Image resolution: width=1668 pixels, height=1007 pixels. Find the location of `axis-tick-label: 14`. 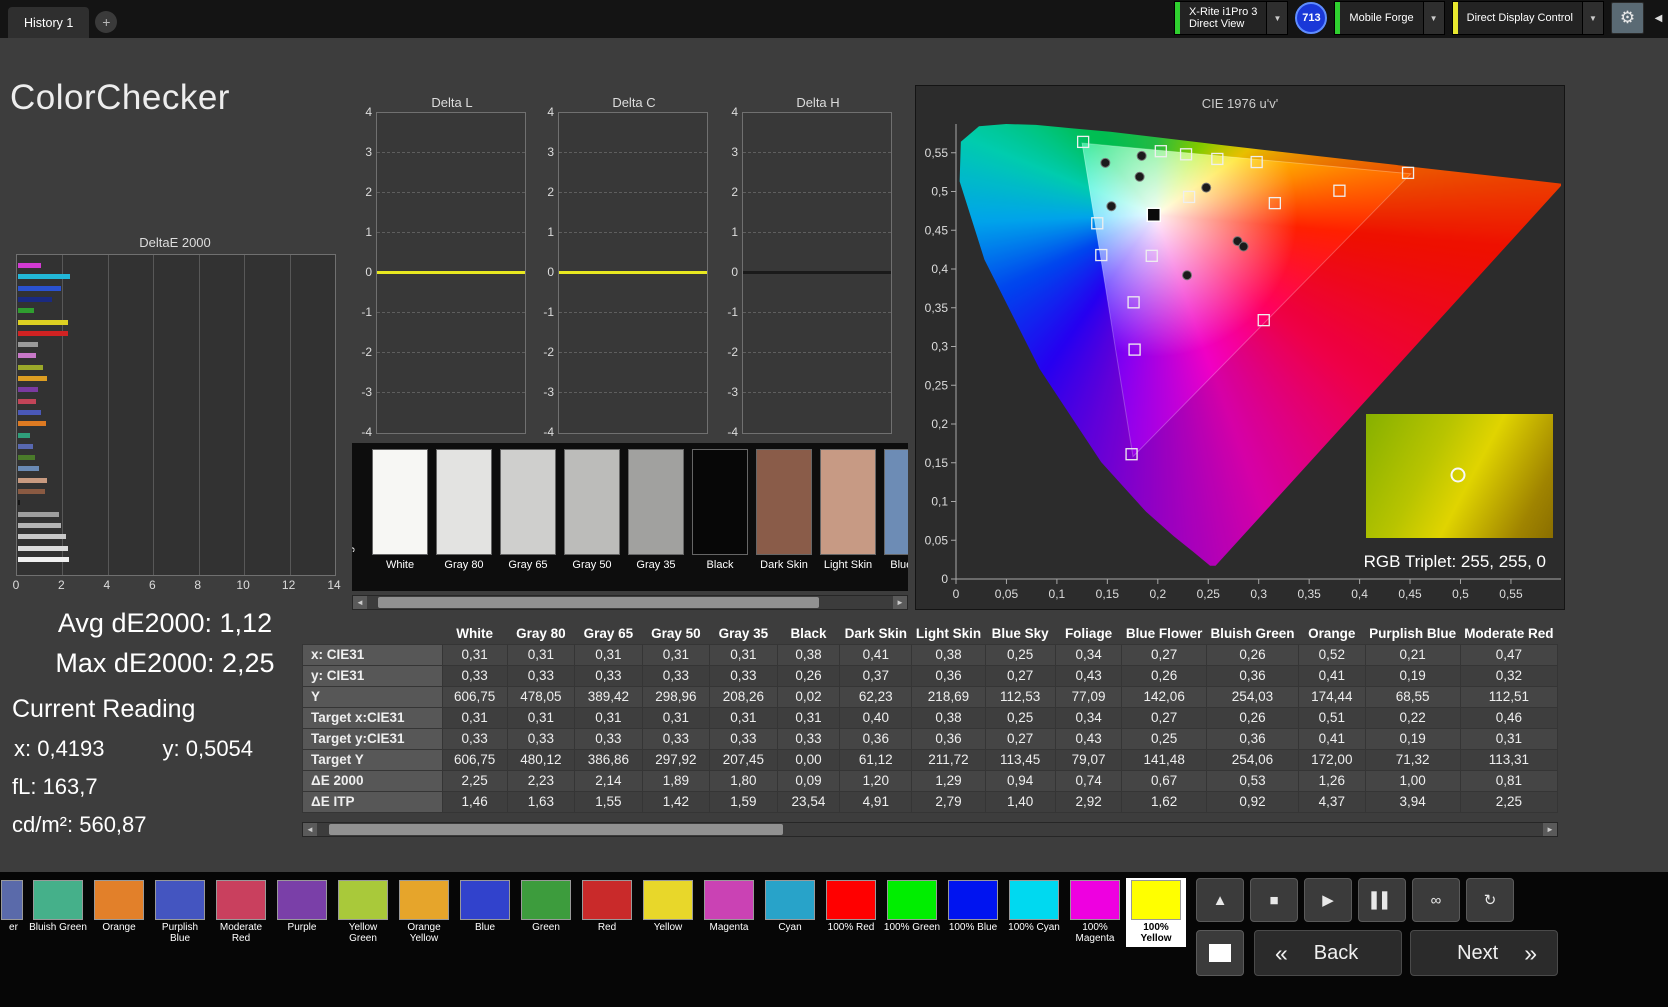

axis-tick-label: 14 is located at coordinates (334, 585).